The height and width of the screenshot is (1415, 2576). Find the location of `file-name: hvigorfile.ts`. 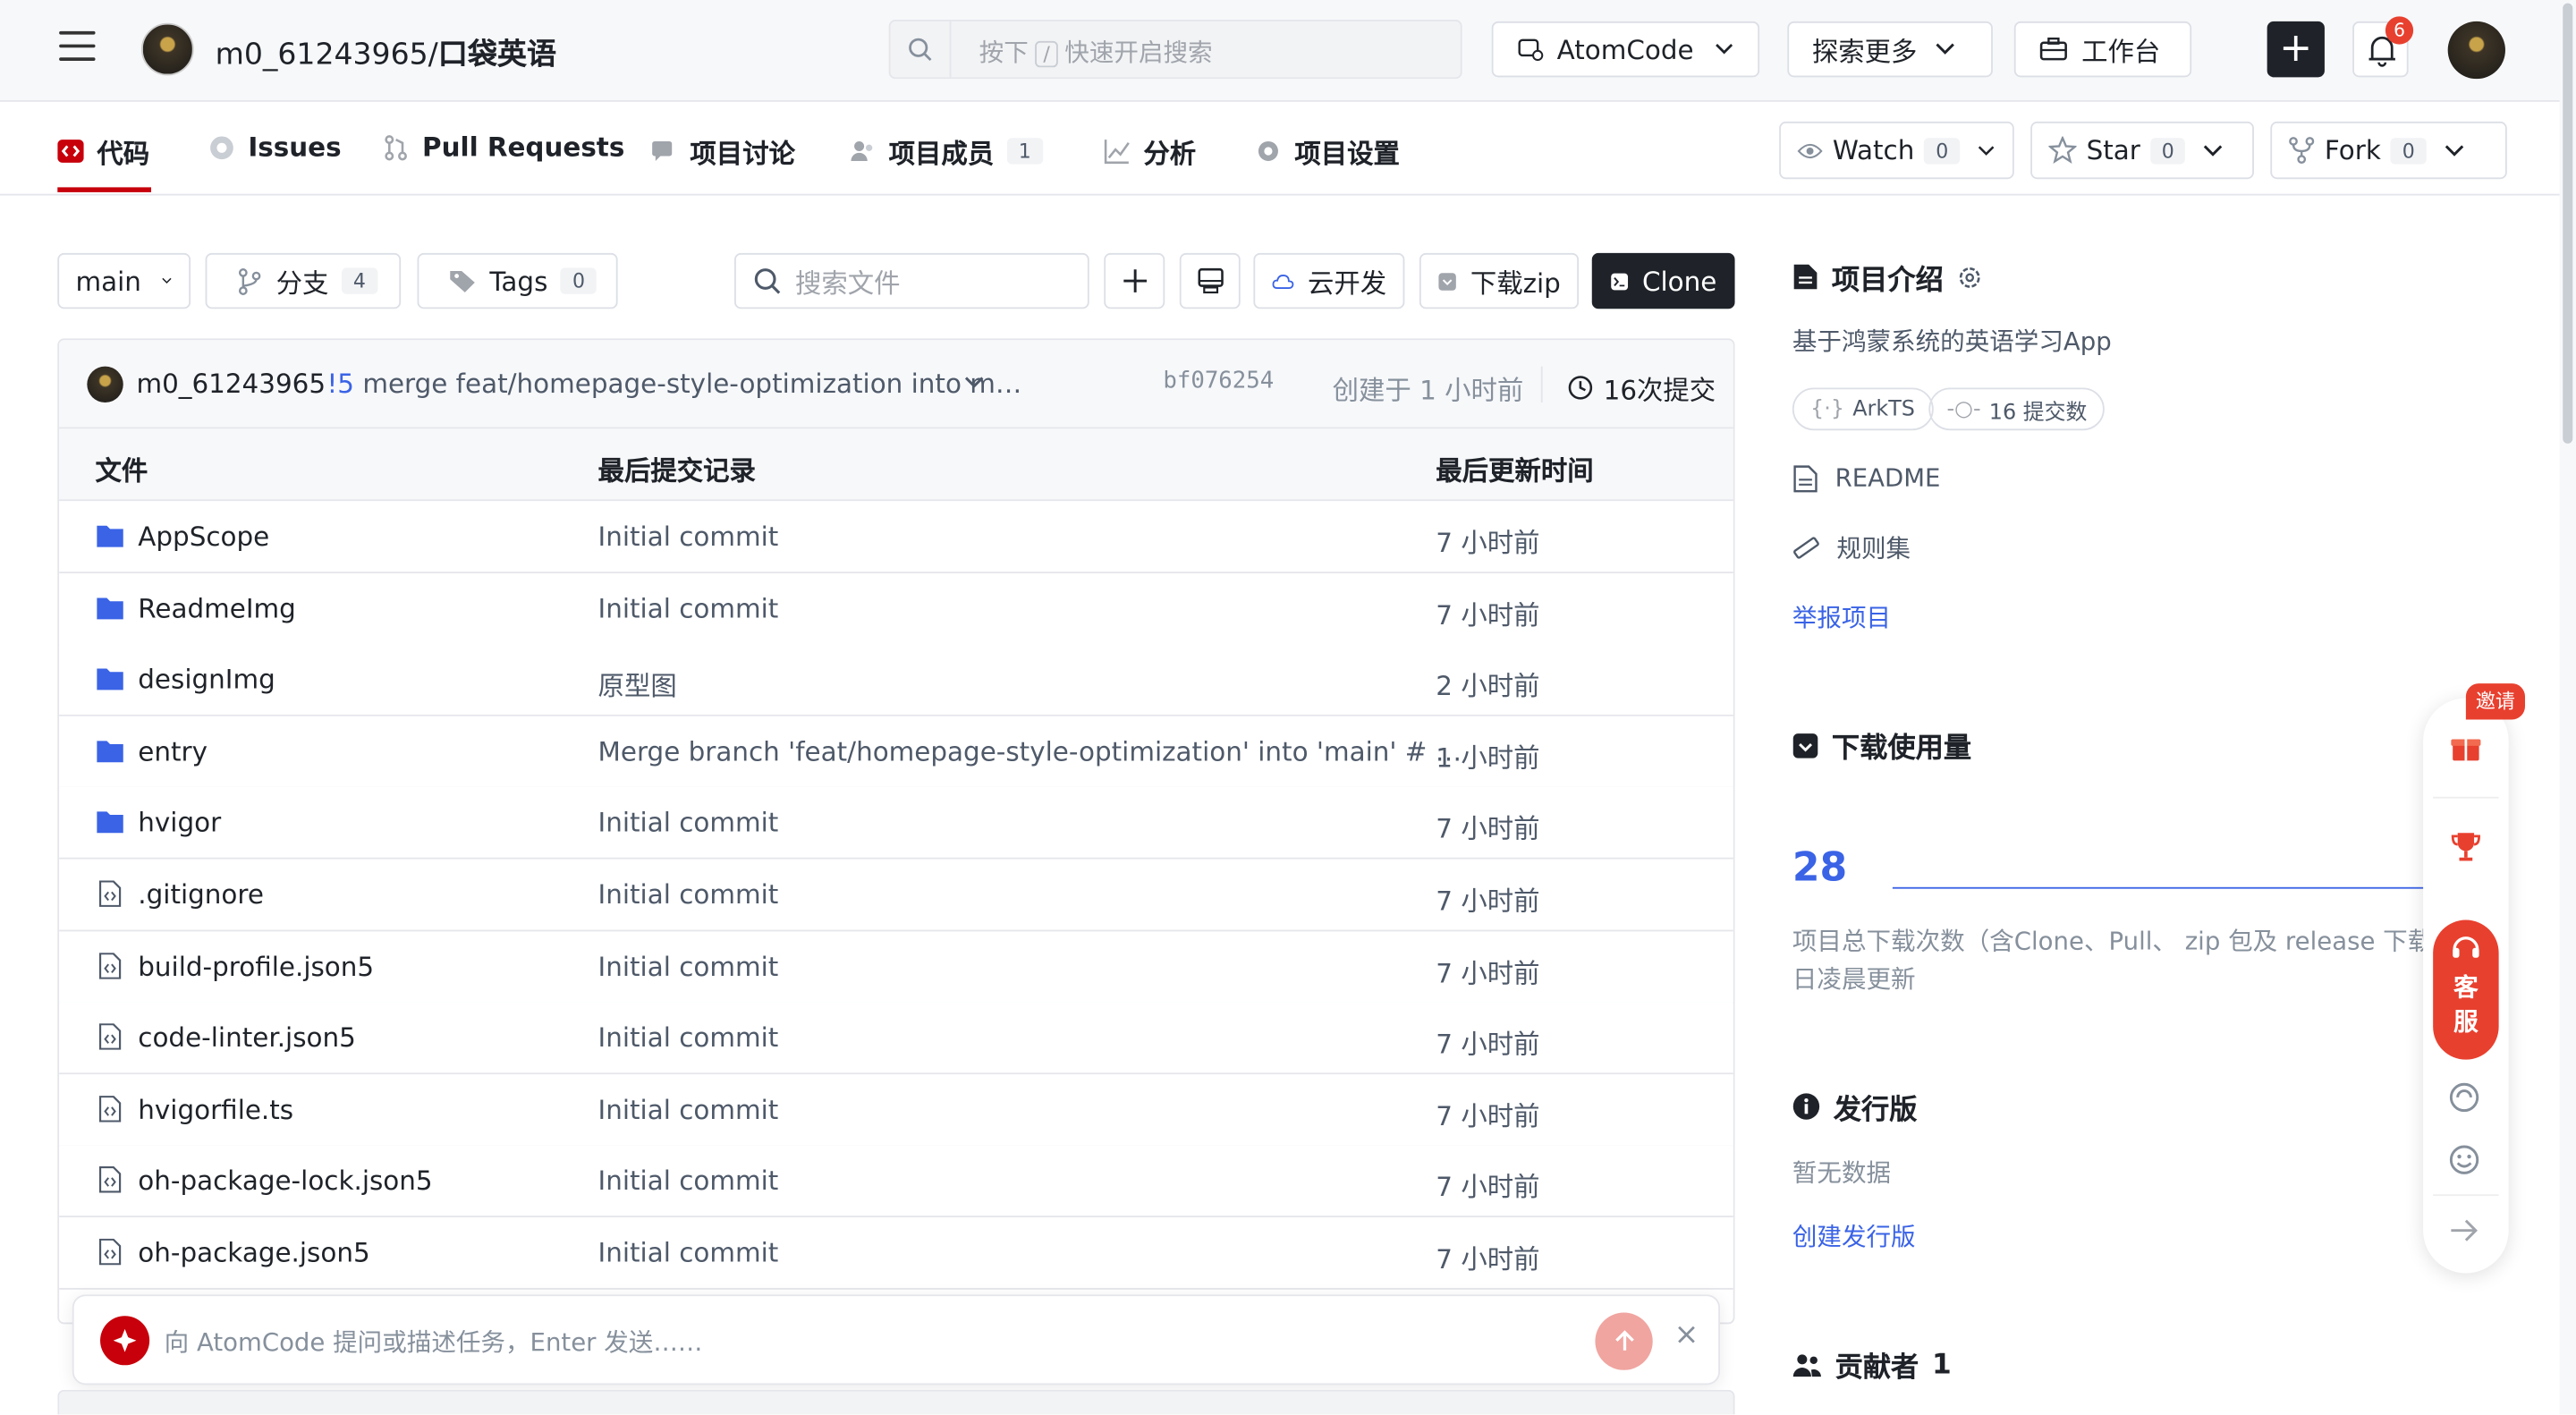

file-name: hvigorfile.ts is located at coordinates (215, 1110).